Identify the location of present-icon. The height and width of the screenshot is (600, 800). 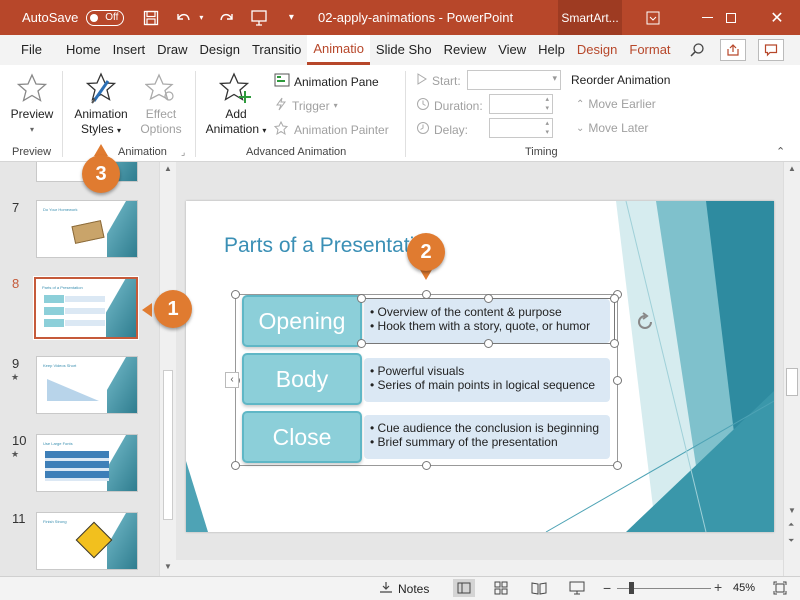
(259, 18).